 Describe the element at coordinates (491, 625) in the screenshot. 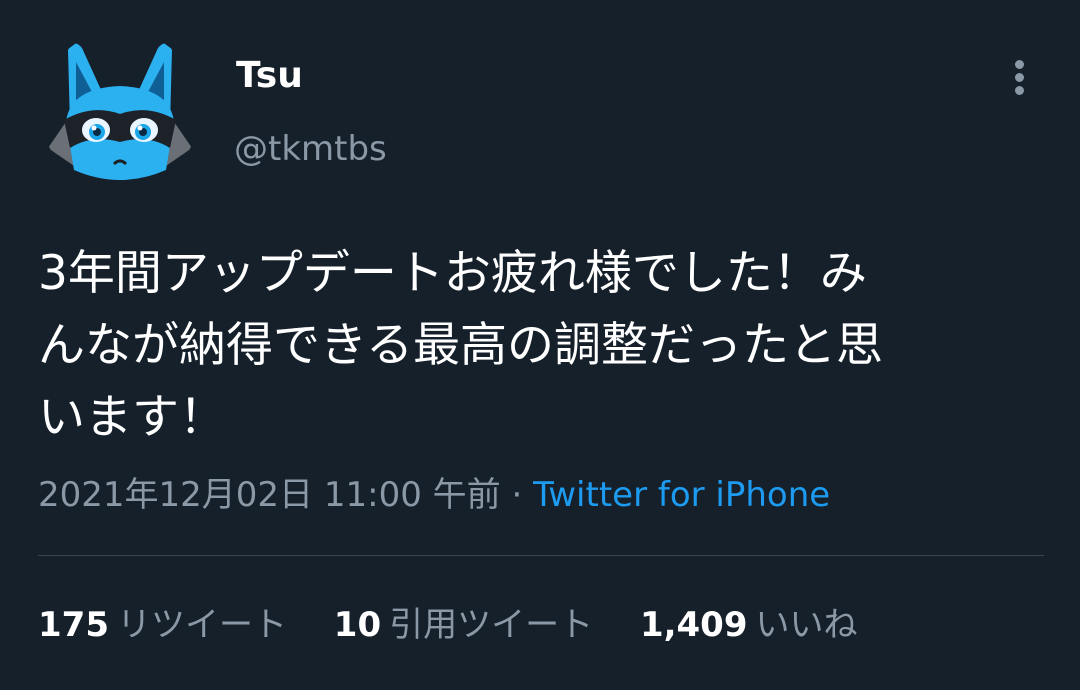

I see `quote-tweets-label: 引用ツイート` at that location.